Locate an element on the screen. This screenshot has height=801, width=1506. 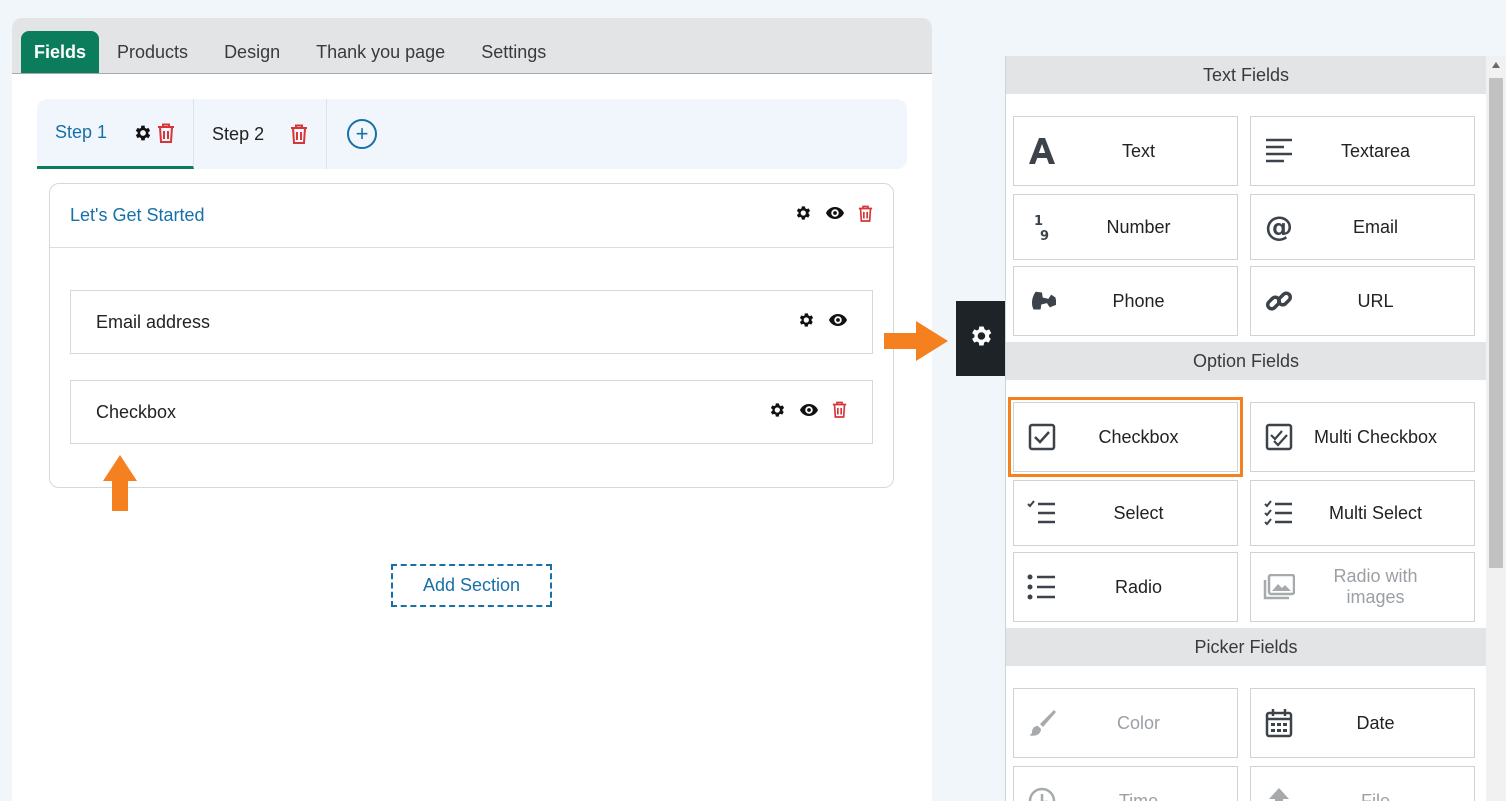
field-type-checkbox: Checkbox is located at coordinates (1125, 437).